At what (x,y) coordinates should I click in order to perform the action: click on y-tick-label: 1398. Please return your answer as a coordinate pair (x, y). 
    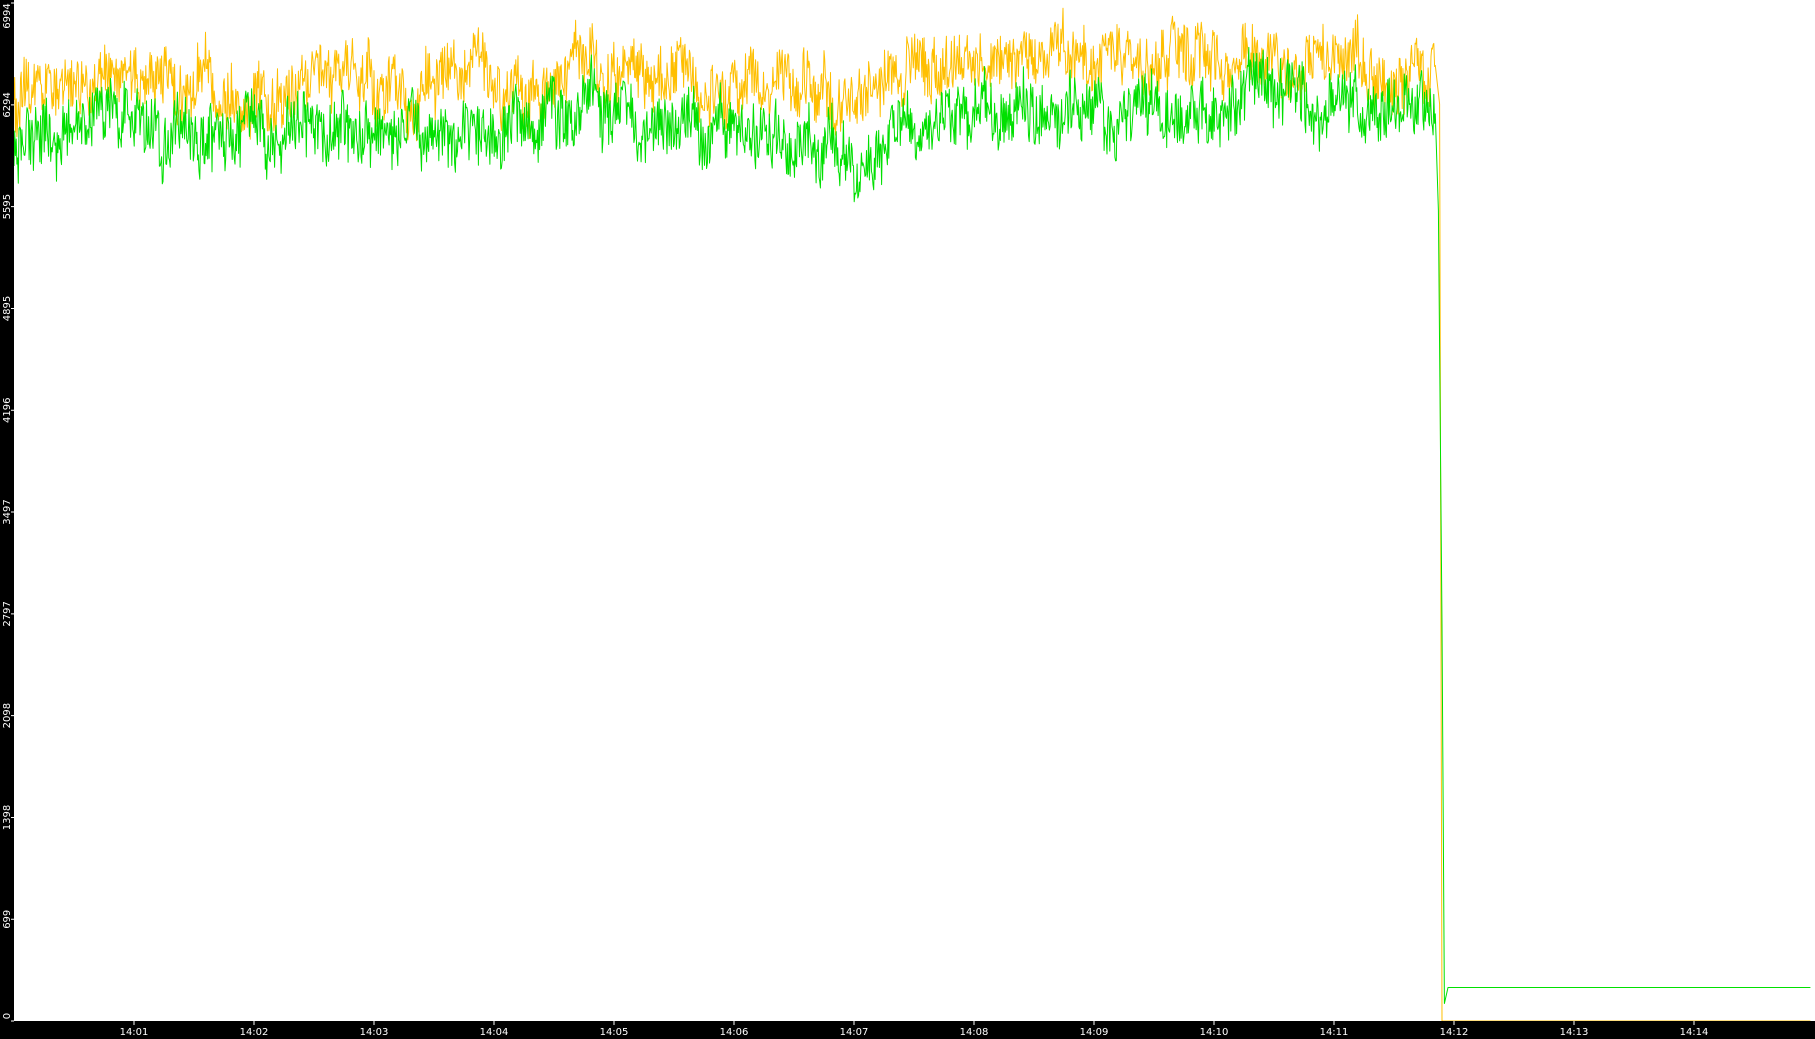
    Looking at the image, I should click on (7, 817).